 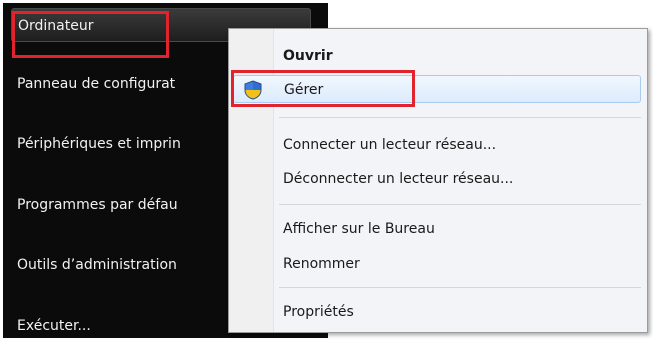 What do you see at coordinates (460, 56) in the screenshot?
I see `menu-item-open: Ouvrir` at bounding box center [460, 56].